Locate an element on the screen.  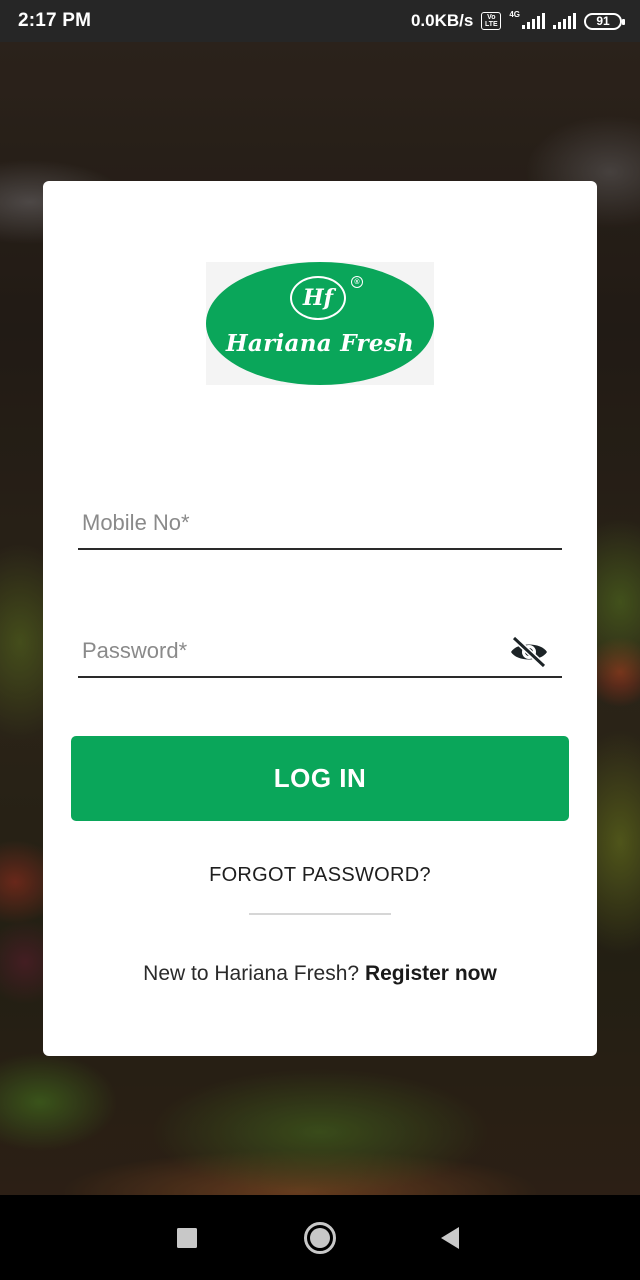
battery-icon: 91 is located at coordinates (604, 21).